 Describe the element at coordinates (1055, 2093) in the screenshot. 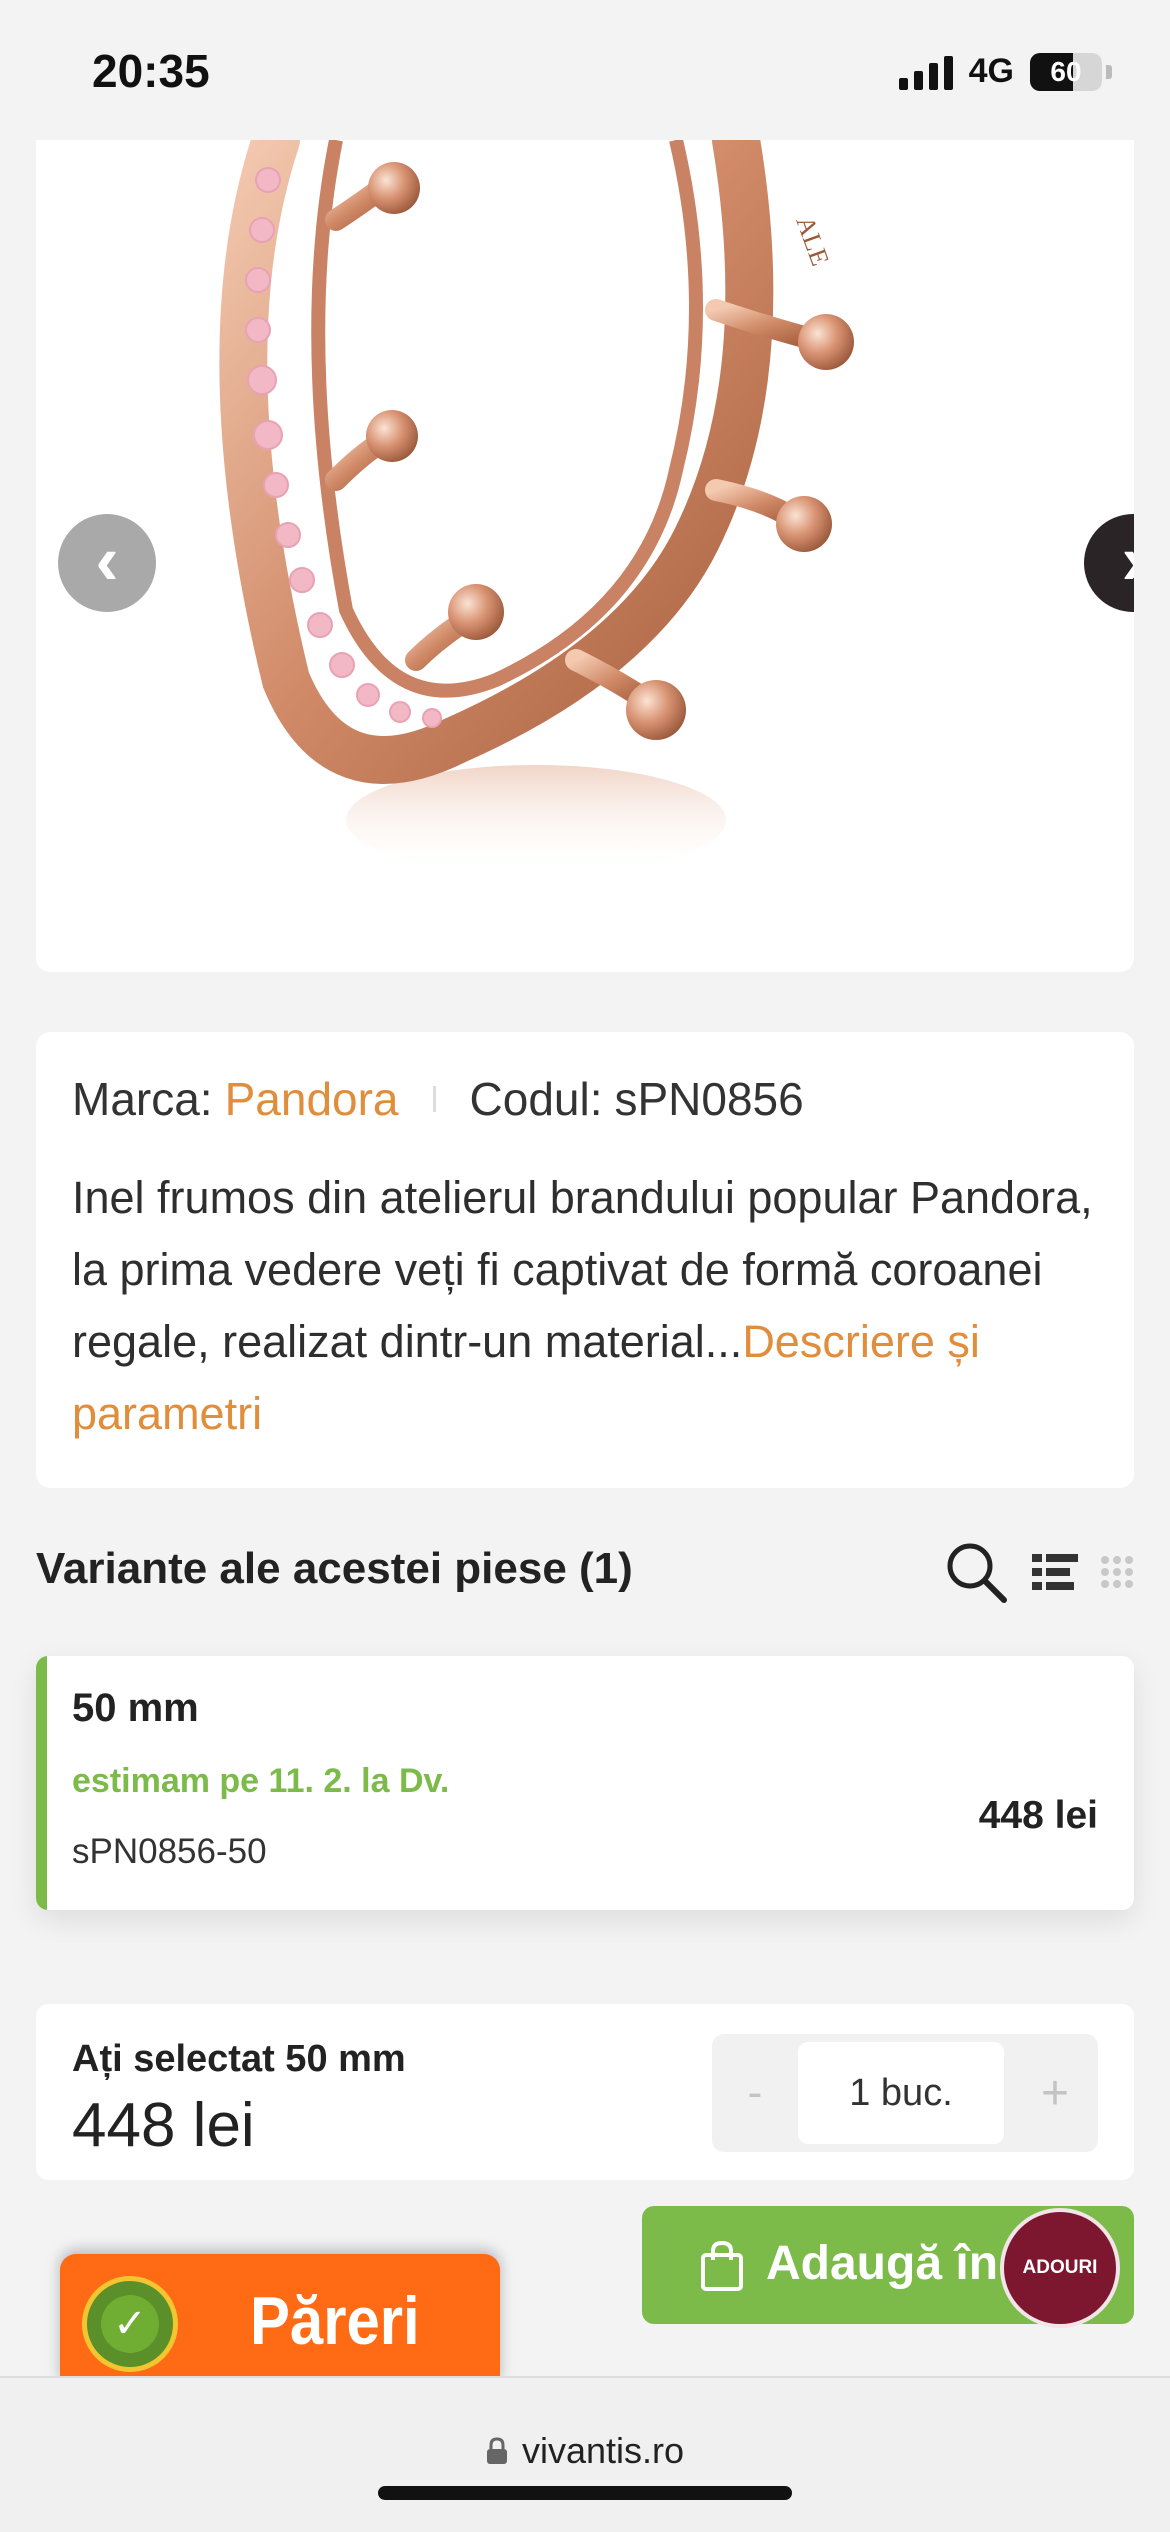

I see `quantity-increase-button: +` at that location.